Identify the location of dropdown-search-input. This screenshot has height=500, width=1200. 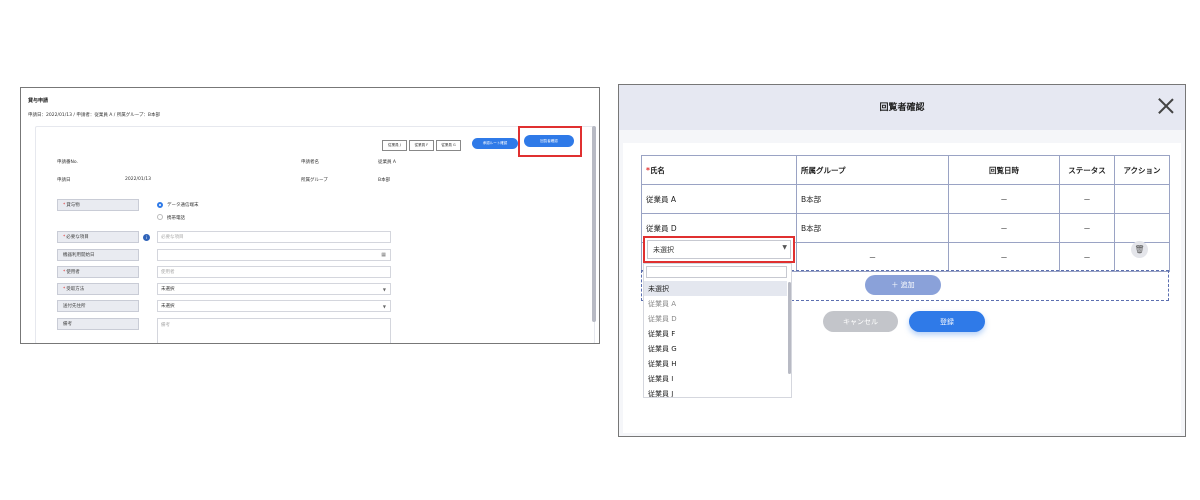
(716, 272).